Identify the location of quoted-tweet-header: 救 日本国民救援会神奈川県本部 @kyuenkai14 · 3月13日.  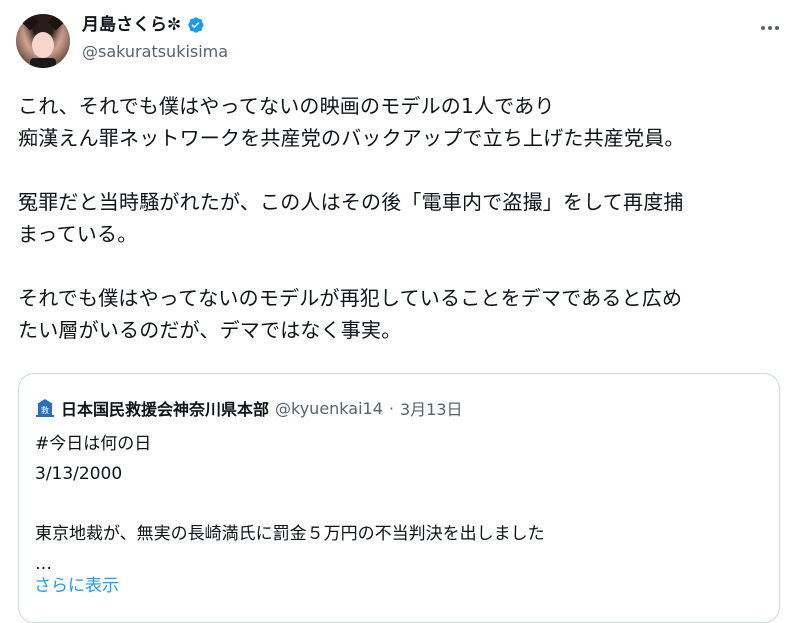
(249, 408).